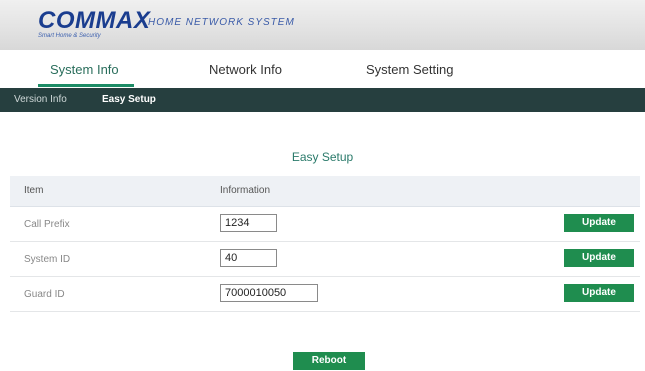  I want to click on commax-logo: COMMAX Smart Home & Security, so click(94, 24).